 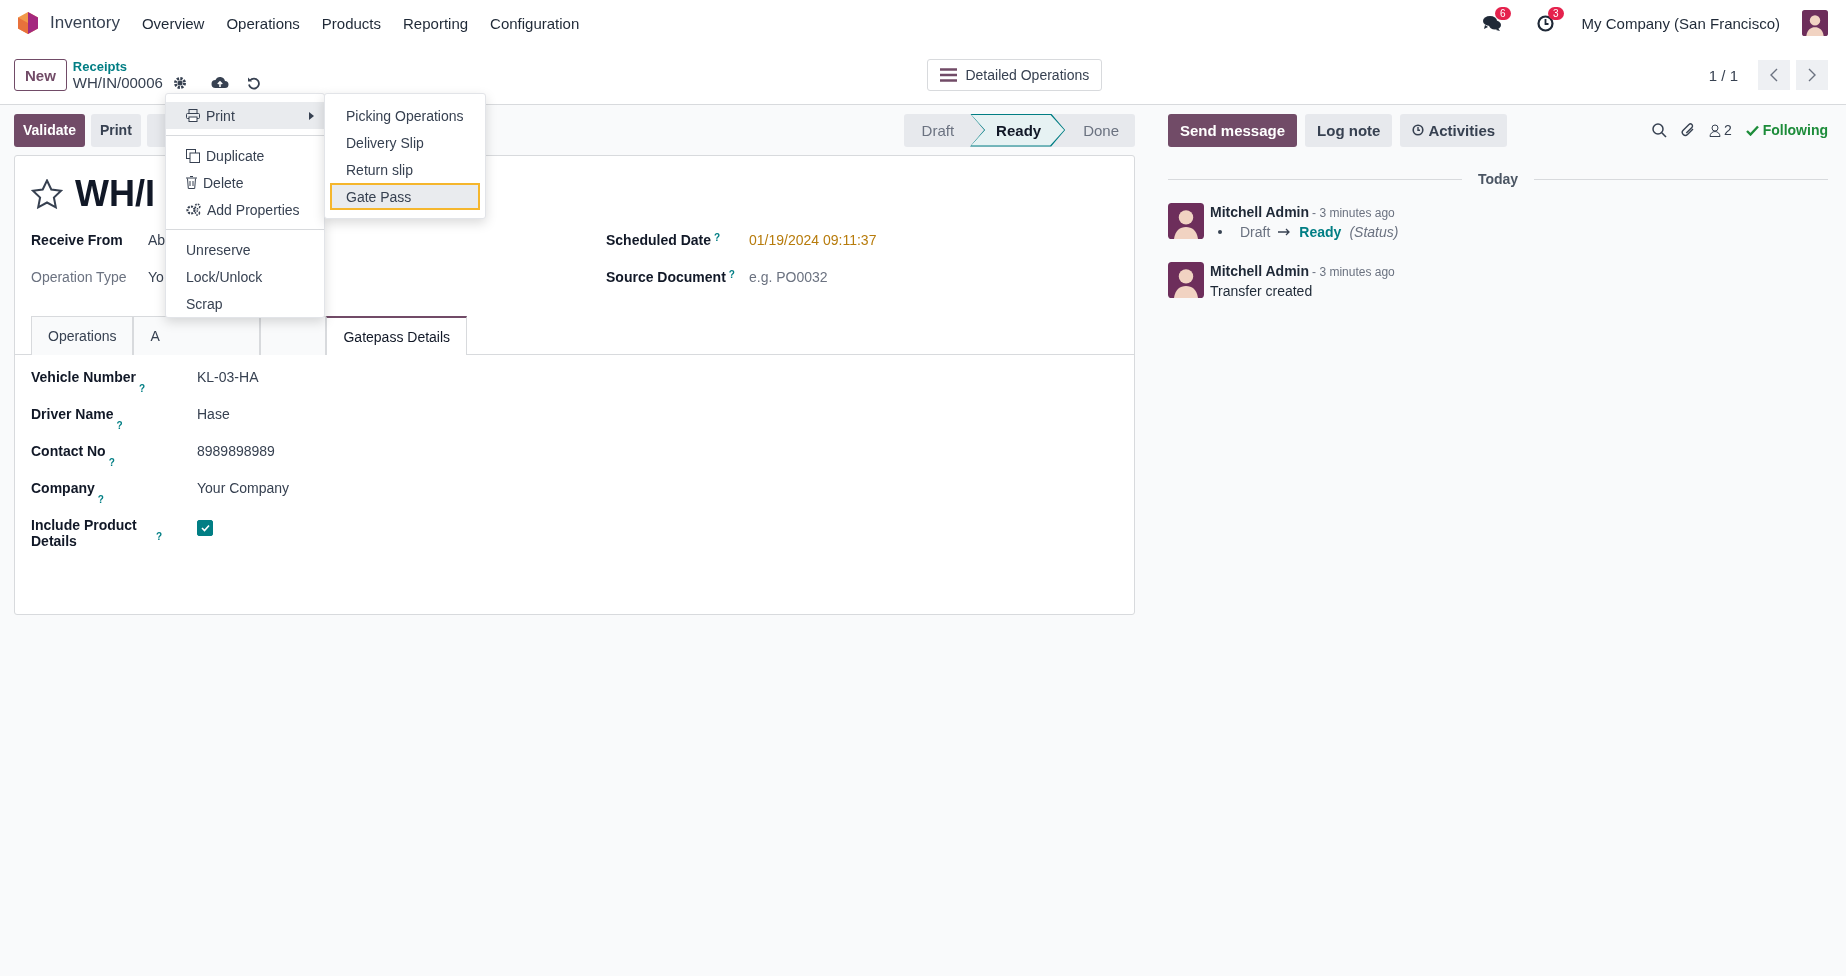 I want to click on field-value: KL-03-HA, so click(x=228, y=387).